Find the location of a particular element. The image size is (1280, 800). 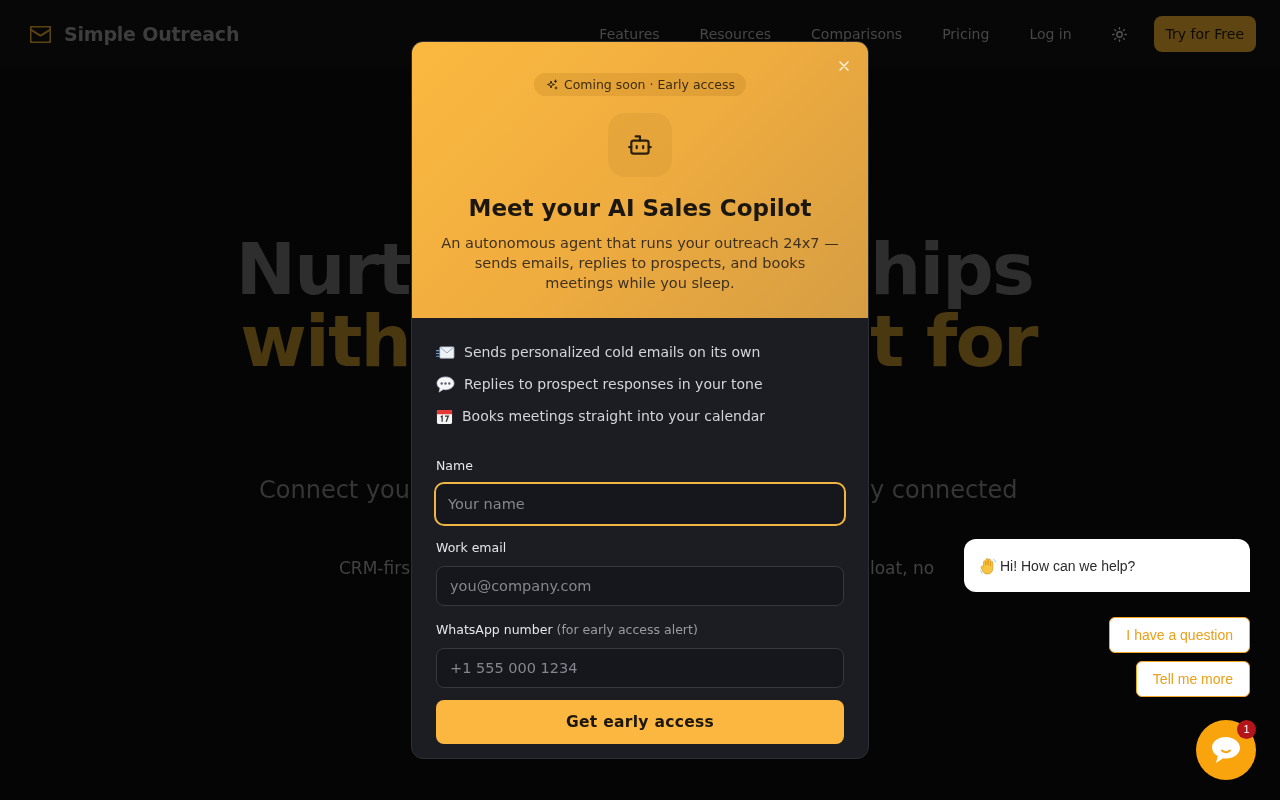

sparkle-icon is located at coordinates (551, 84).